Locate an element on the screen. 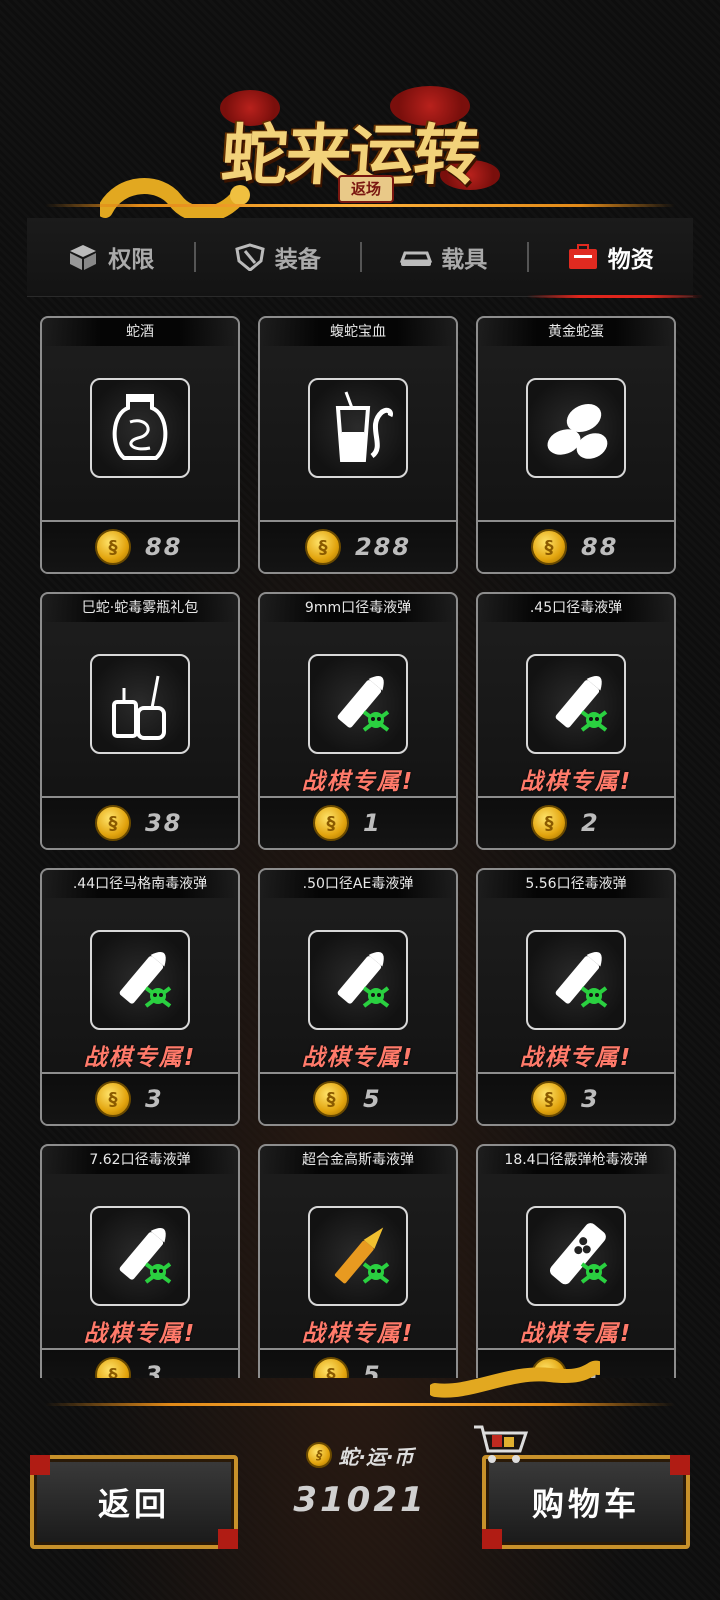 The height and width of the screenshot is (1600, 720). price-bar: § 288 is located at coordinates (358, 546).